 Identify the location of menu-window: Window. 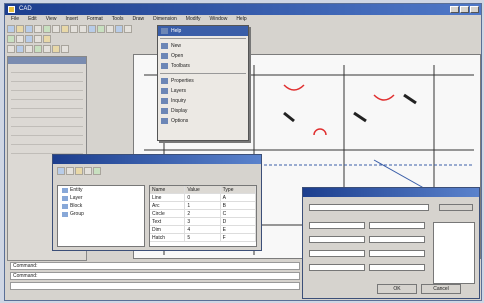
(219, 19).